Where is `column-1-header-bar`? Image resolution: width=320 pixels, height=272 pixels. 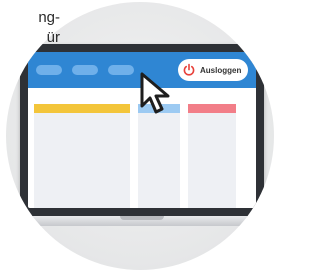
column-1-header-bar is located at coordinates (82, 108).